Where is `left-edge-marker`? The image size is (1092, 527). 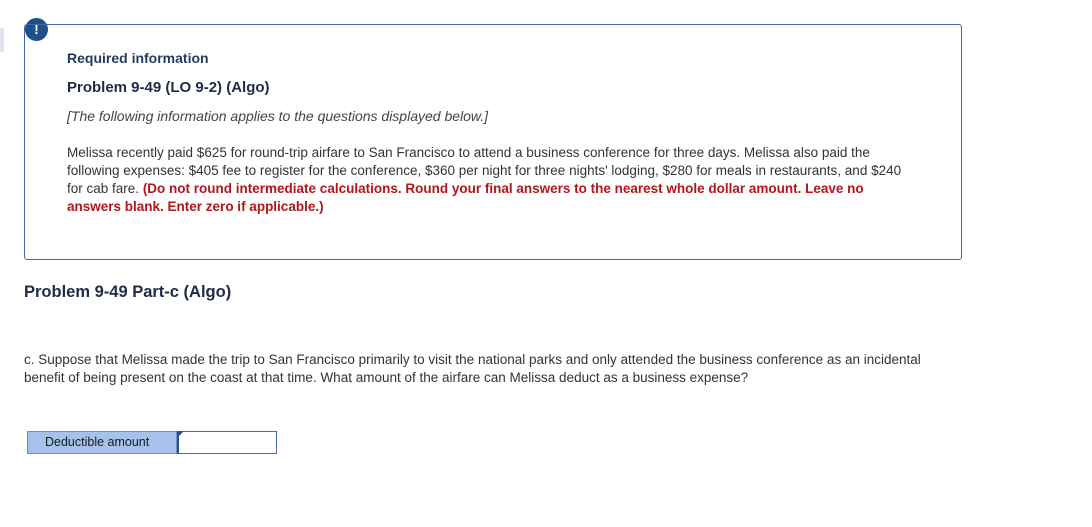
left-edge-marker is located at coordinates (2, 40).